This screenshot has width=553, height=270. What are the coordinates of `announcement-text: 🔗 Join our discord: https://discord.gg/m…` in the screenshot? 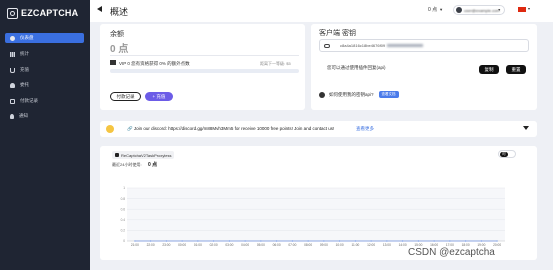 It's located at (231, 128).